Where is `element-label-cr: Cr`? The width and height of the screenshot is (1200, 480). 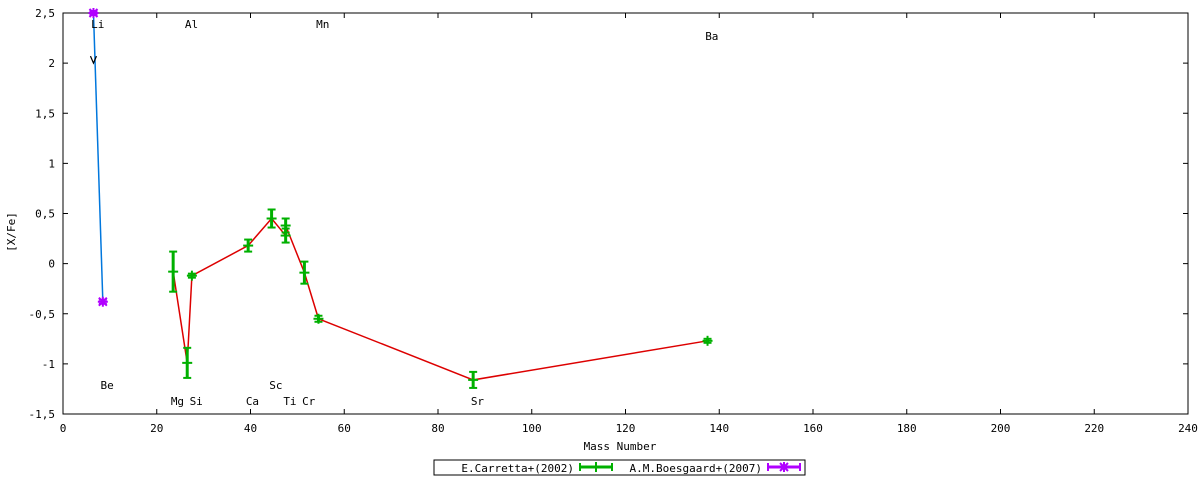 element-label-cr: Cr is located at coordinates (309, 401).